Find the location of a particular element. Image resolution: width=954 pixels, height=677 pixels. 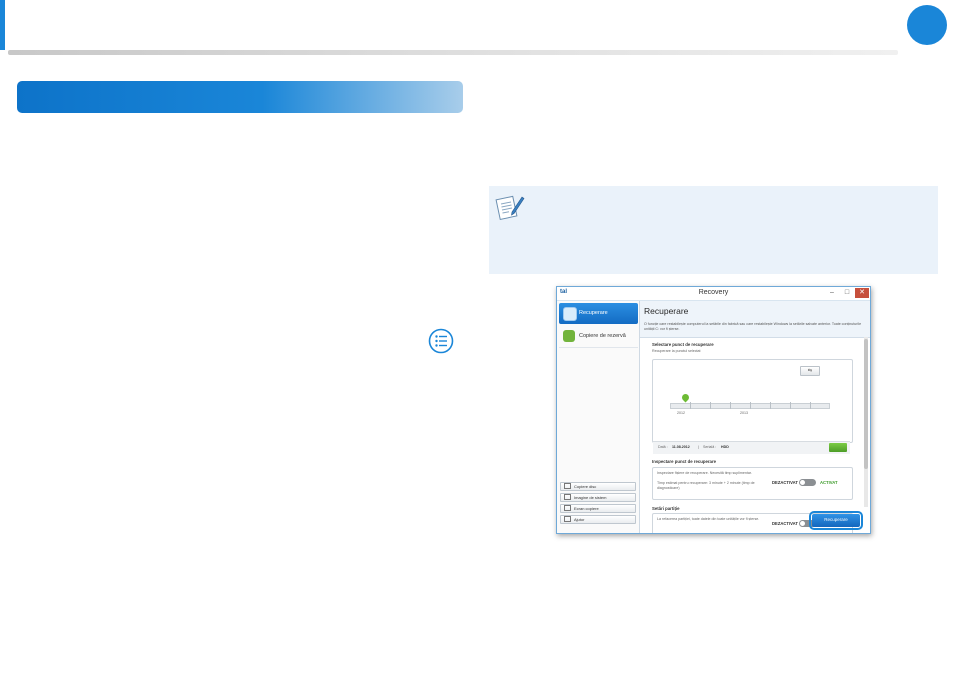

button-label: Imagine de sistem is located at coordinates (590, 497).